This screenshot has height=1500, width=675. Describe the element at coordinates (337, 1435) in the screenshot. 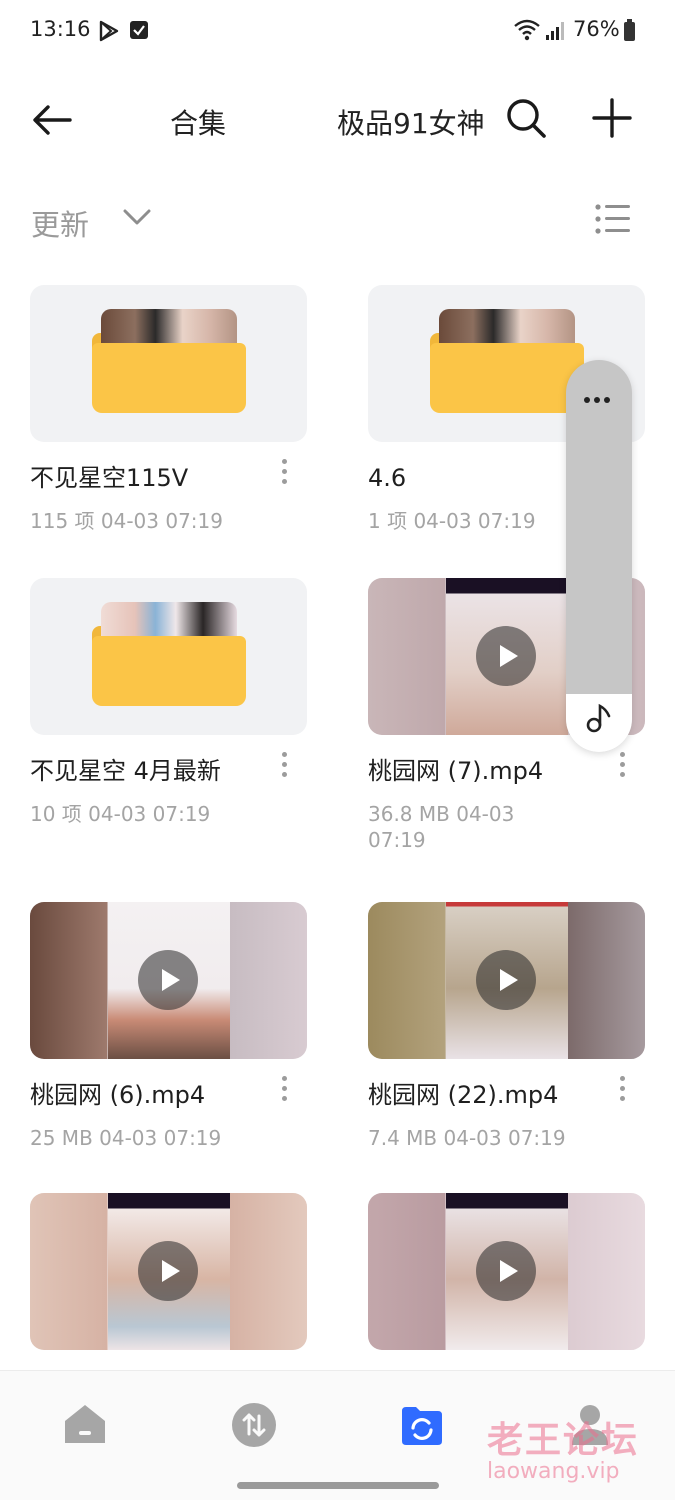

I see `bottom-navigation: 老王论坛 laowang.vip` at that location.